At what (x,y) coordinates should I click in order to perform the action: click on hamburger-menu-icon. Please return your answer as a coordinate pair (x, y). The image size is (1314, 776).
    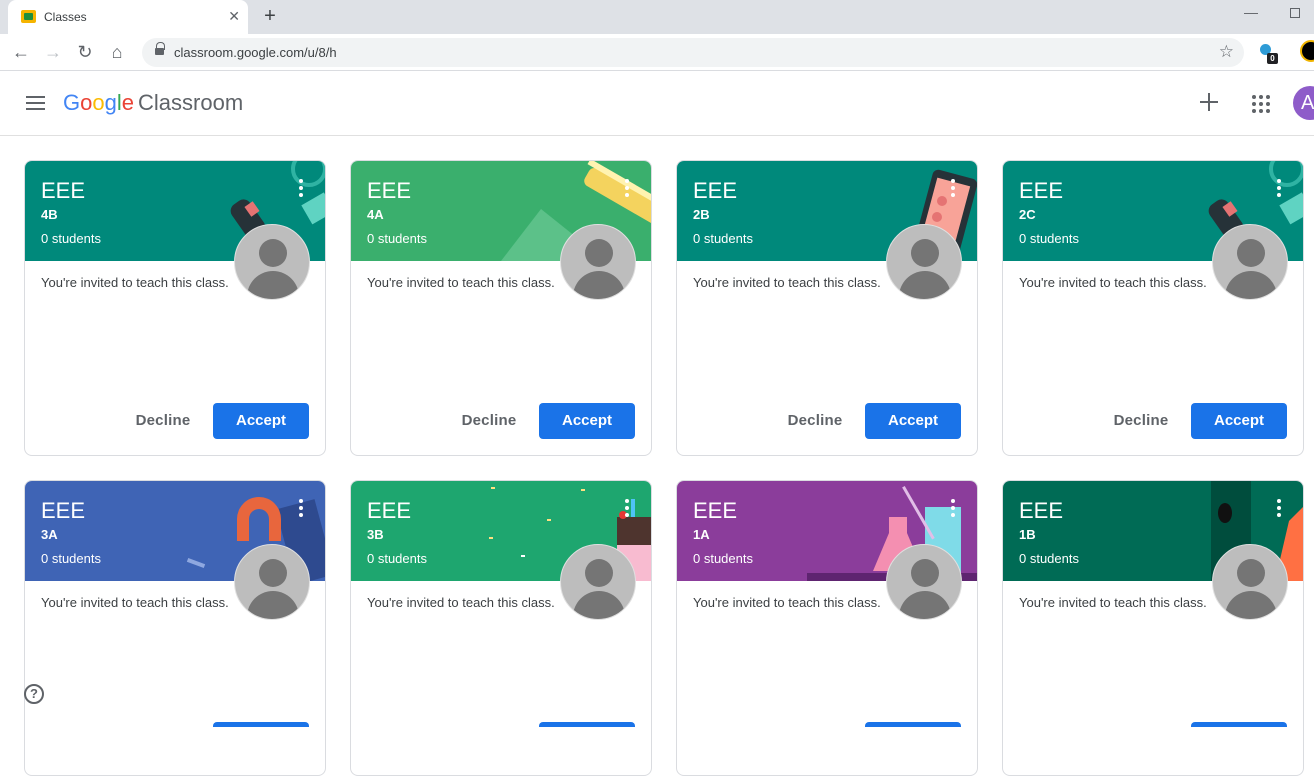
    Looking at the image, I should click on (35, 103).